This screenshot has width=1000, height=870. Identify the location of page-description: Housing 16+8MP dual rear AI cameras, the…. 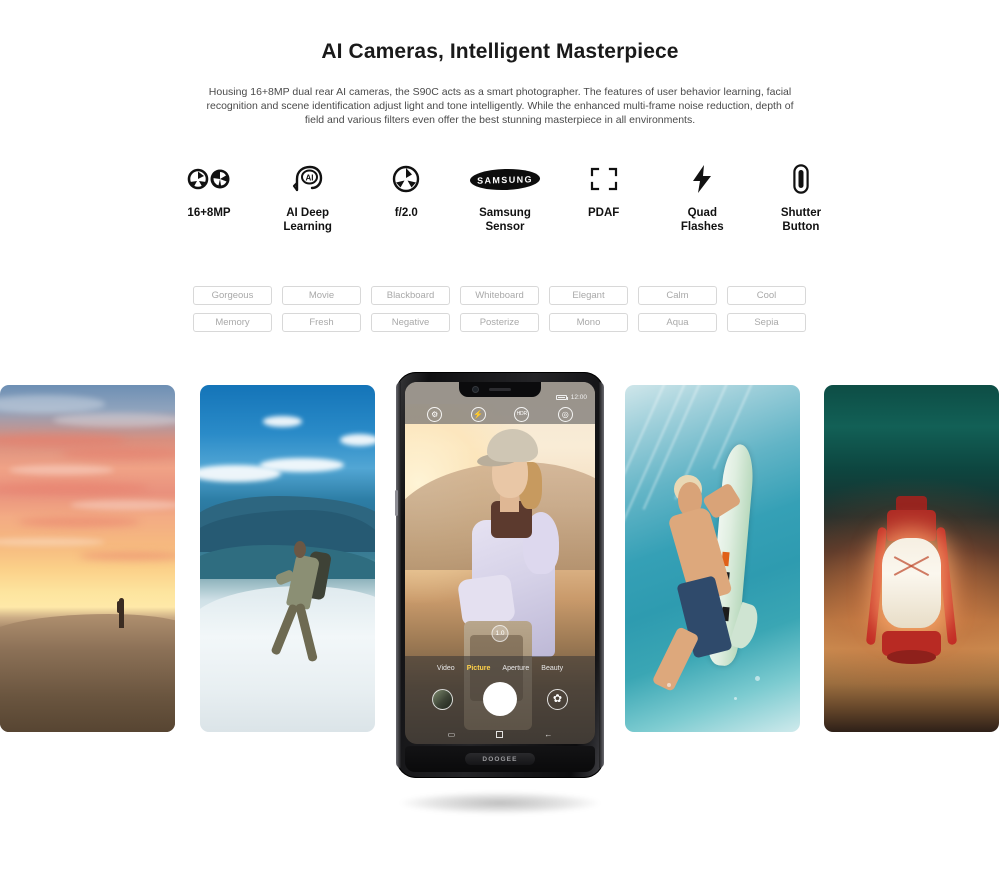
(500, 106).